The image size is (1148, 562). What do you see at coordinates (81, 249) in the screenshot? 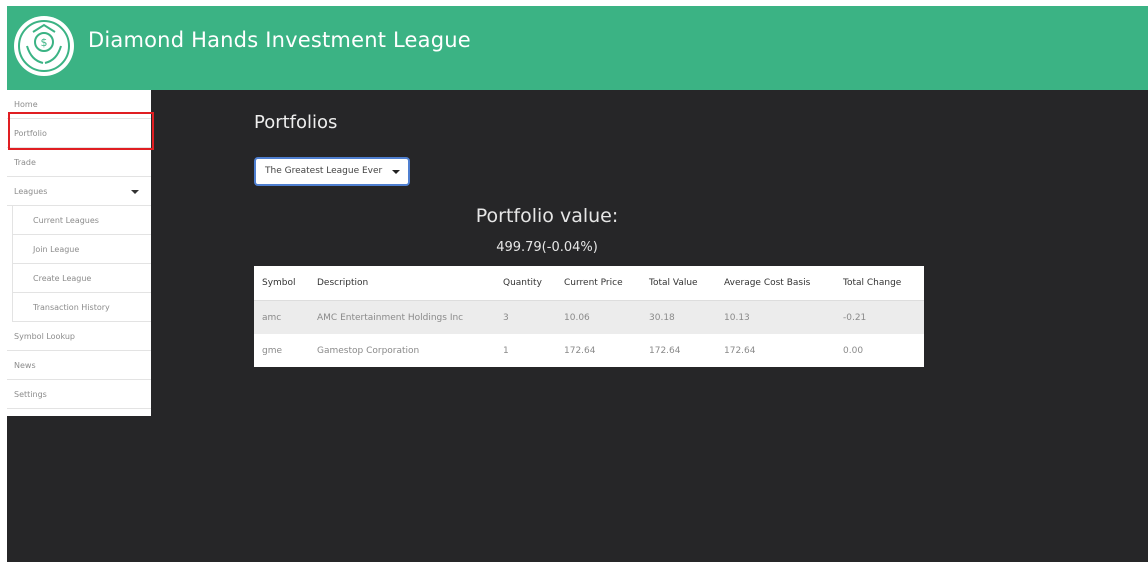
I see `sidebar-item-join-league: Join League` at bounding box center [81, 249].